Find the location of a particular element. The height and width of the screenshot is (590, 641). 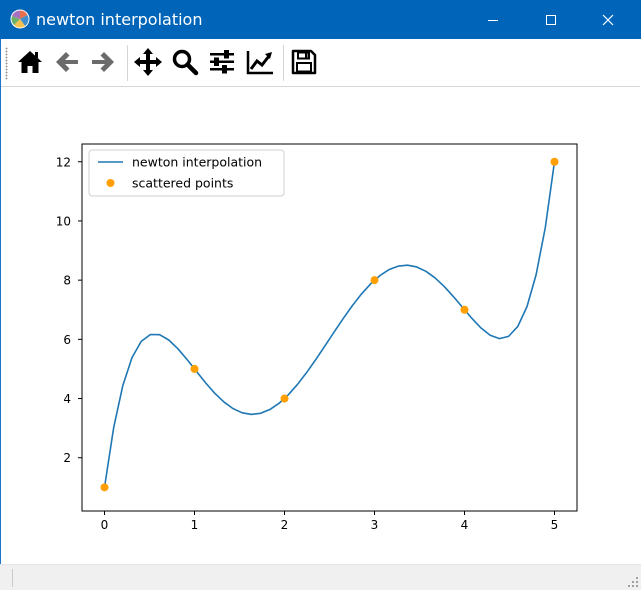

y-tick-label: 8 is located at coordinates (67, 281).